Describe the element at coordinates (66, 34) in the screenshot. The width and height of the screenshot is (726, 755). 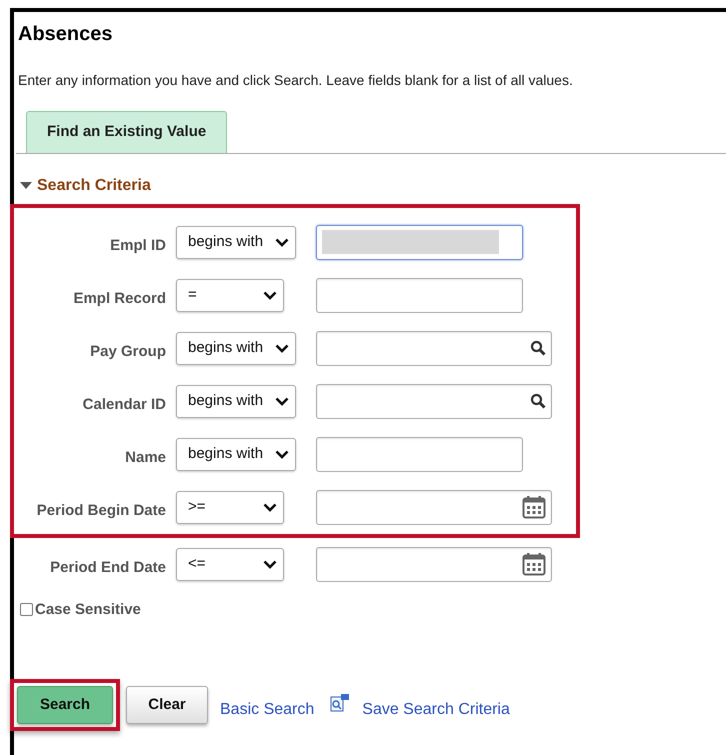
I see `page-title: Absences` at that location.